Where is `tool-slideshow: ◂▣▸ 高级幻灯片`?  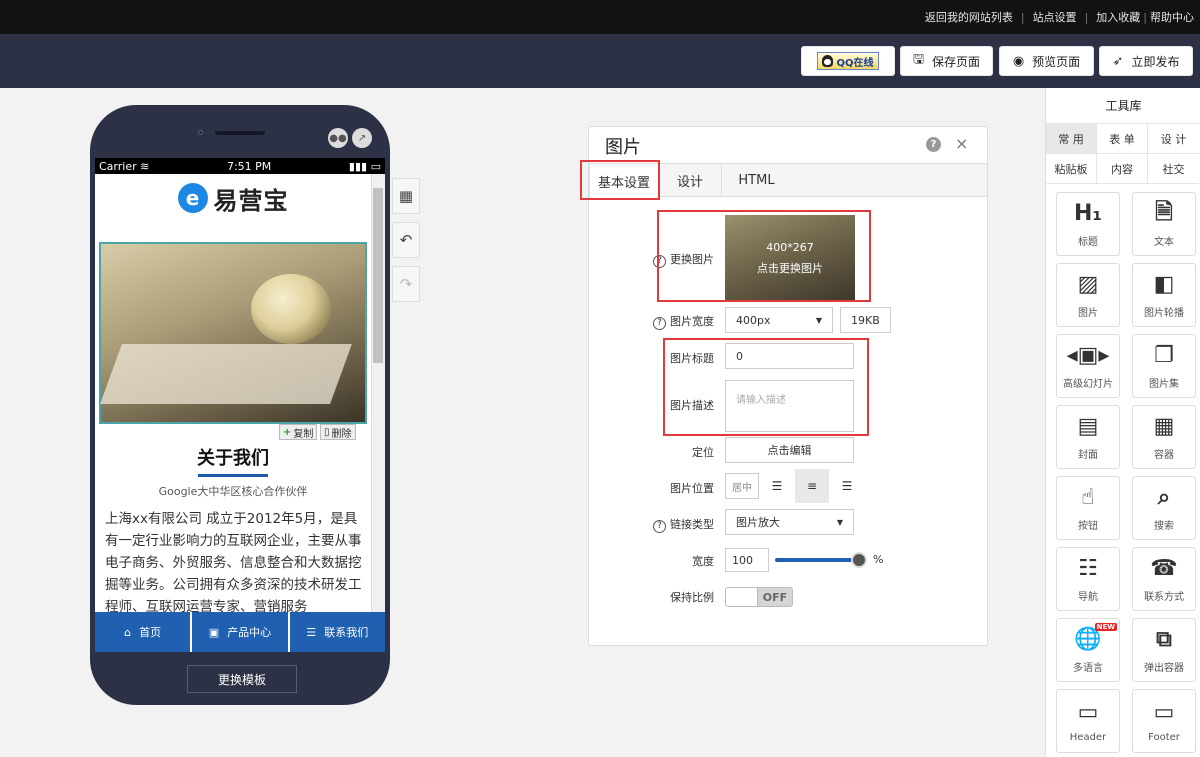 tool-slideshow: ◂▣▸ 高级幻灯片 is located at coordinates (1088, 366).